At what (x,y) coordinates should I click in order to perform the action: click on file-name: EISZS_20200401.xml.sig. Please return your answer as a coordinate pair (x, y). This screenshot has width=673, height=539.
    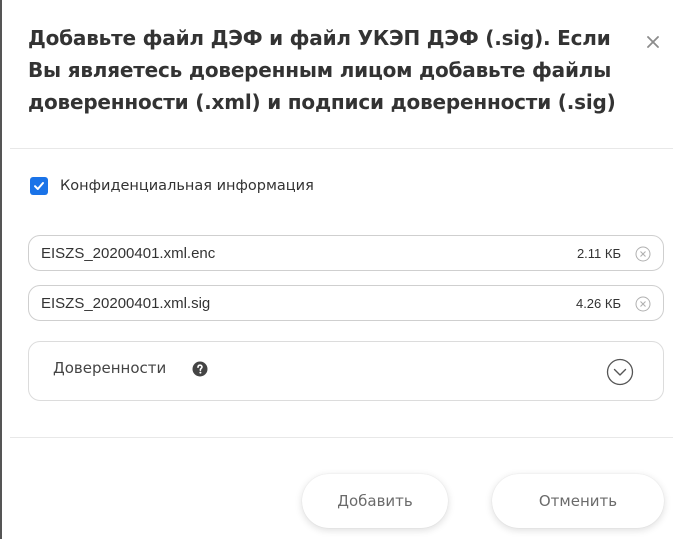
    Looking at the image, I should click on (126, 303).